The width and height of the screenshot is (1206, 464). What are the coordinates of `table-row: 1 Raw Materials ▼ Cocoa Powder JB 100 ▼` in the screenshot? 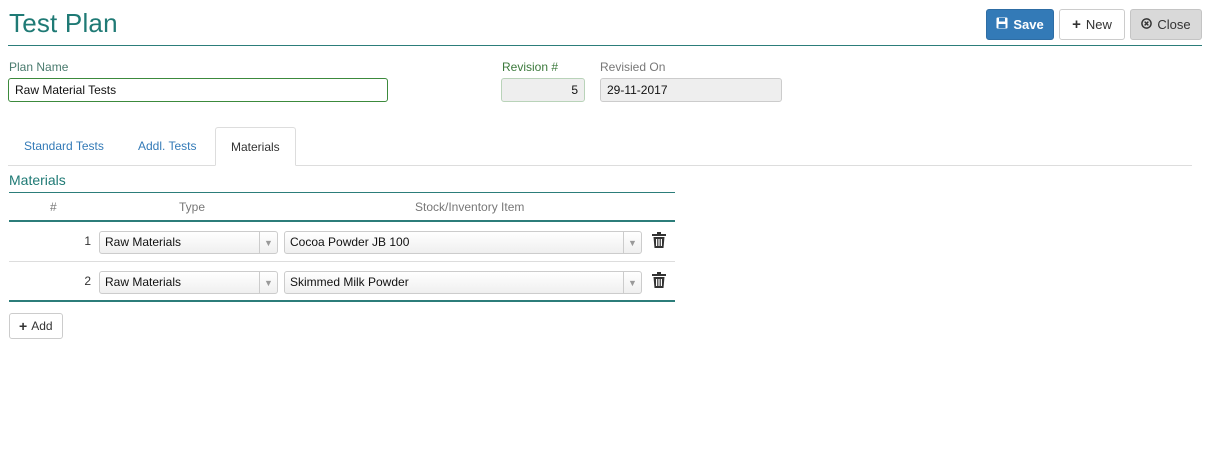 It's located at (342, 242).